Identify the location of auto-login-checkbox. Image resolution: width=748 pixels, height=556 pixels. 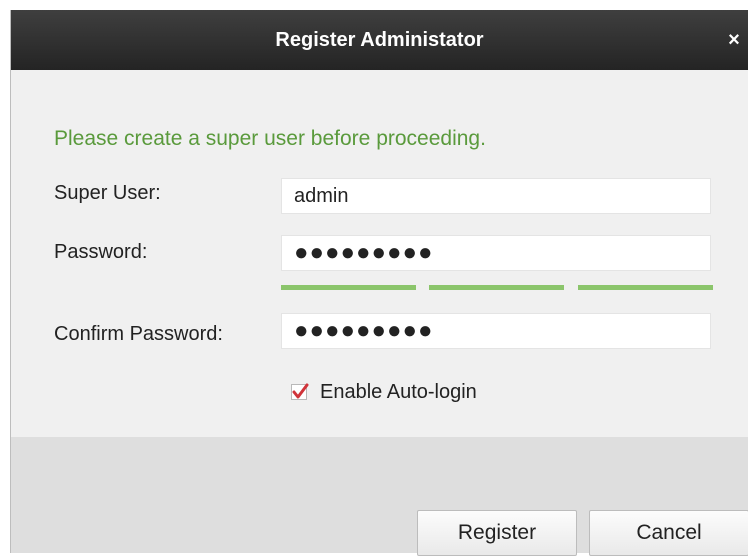
(300, 391).